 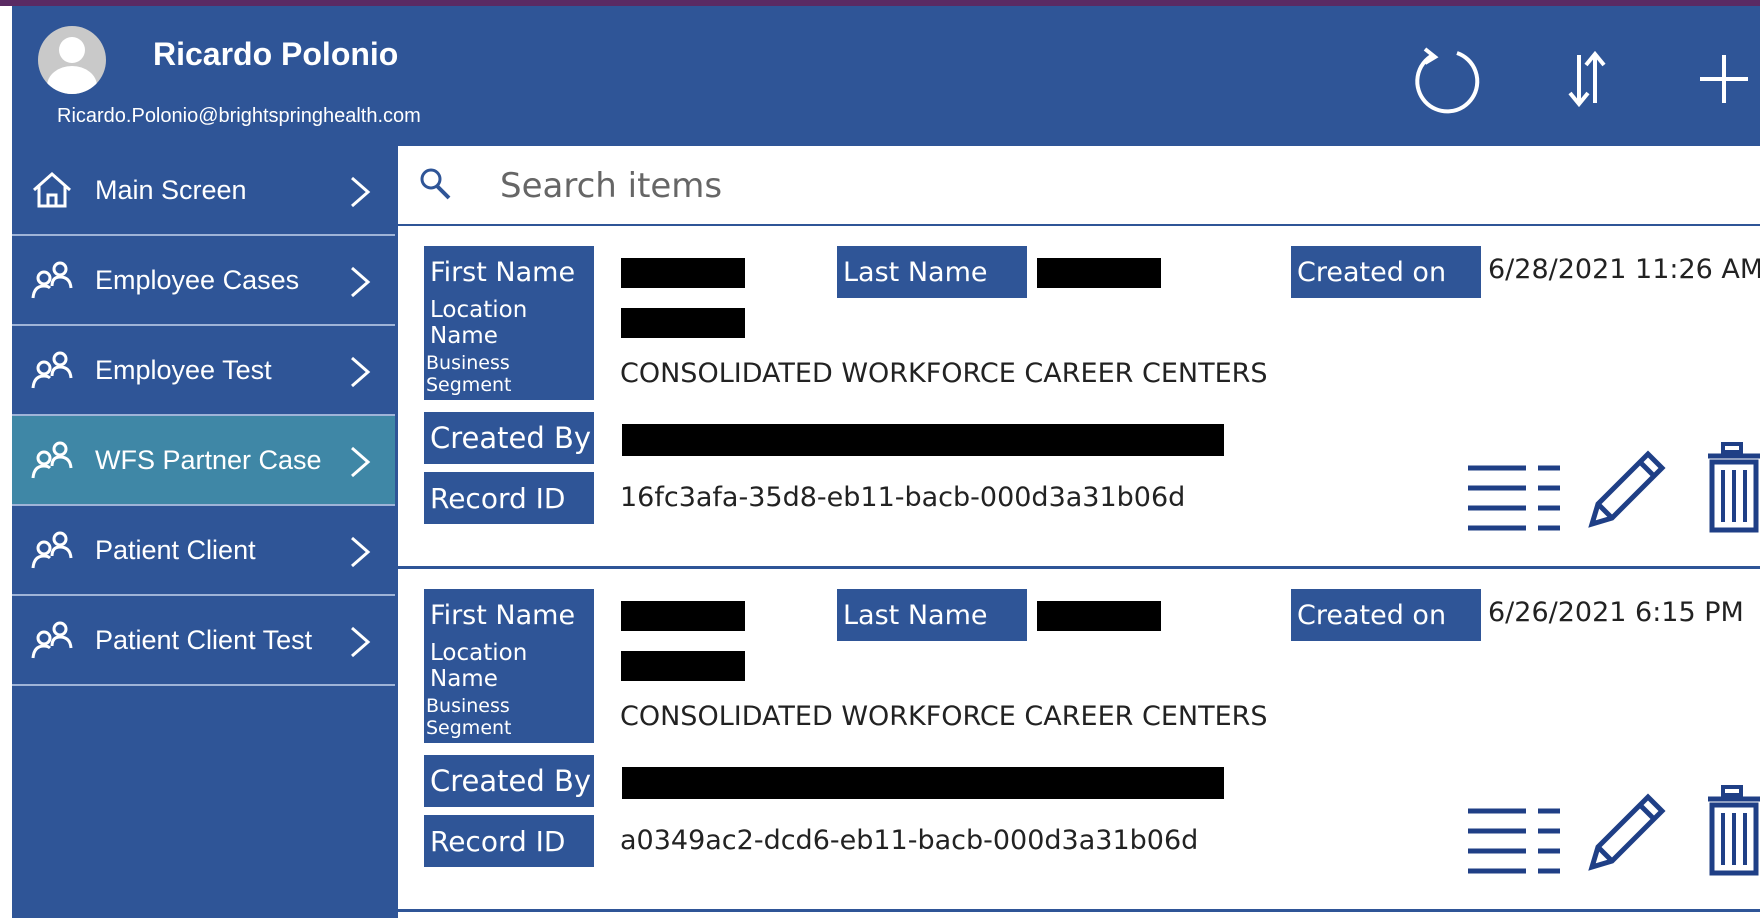 I want to click on user-email: Ricardo.Polonio@brightspringhealth.com, so click(x=239, y=116).